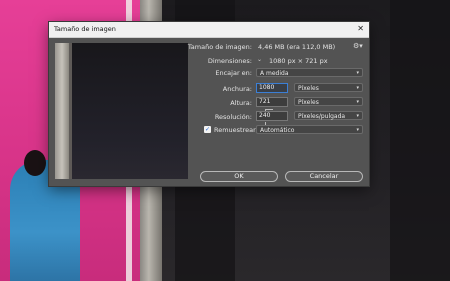  I want to click on resolution-unit: Píxeles/pulgada, so click(322, 116).